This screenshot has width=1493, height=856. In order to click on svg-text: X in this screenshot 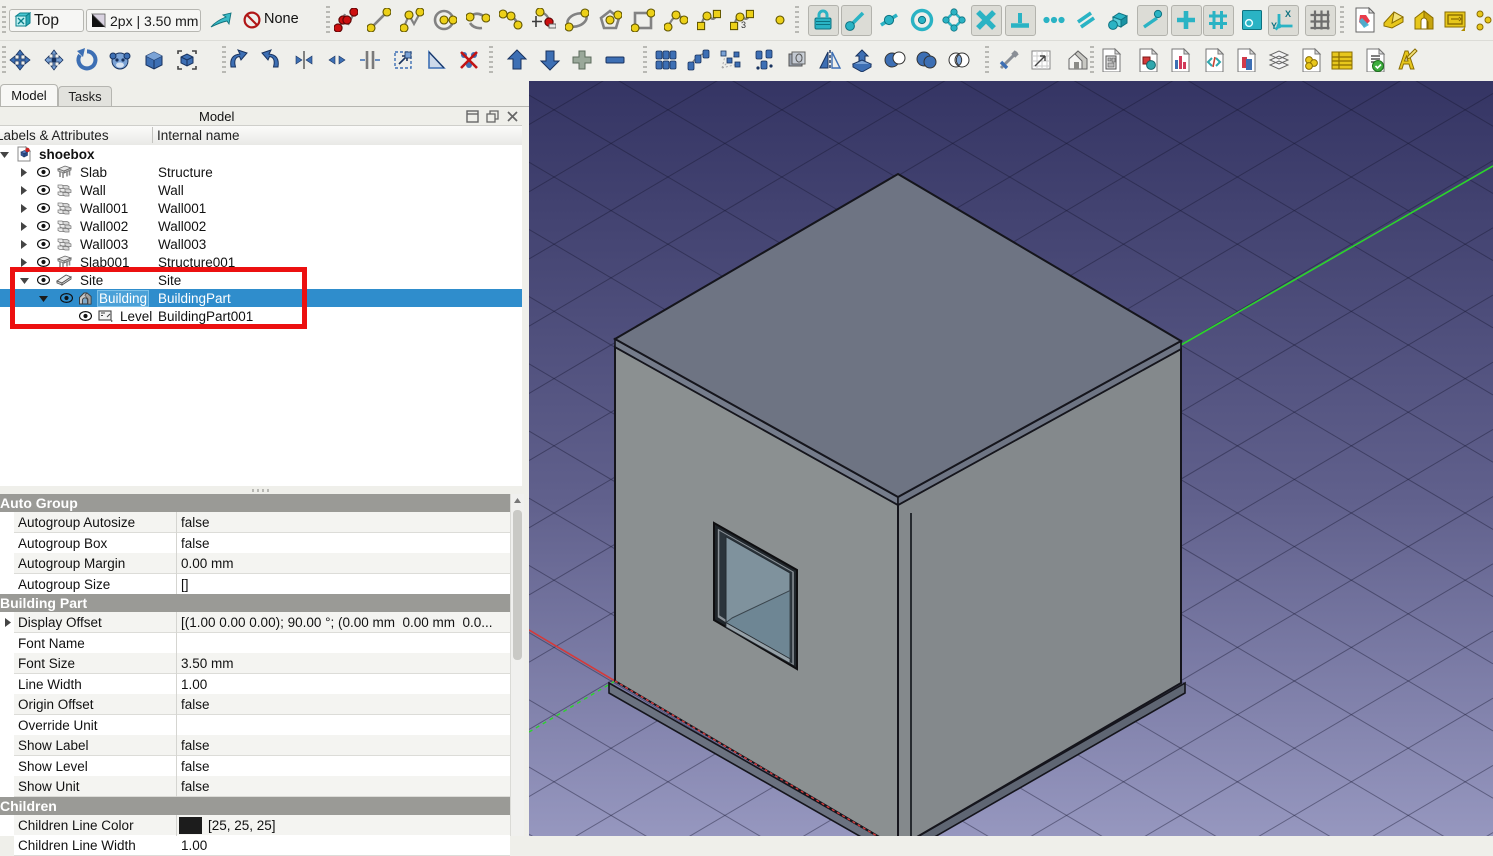, I will do `click(1288, 14)`.